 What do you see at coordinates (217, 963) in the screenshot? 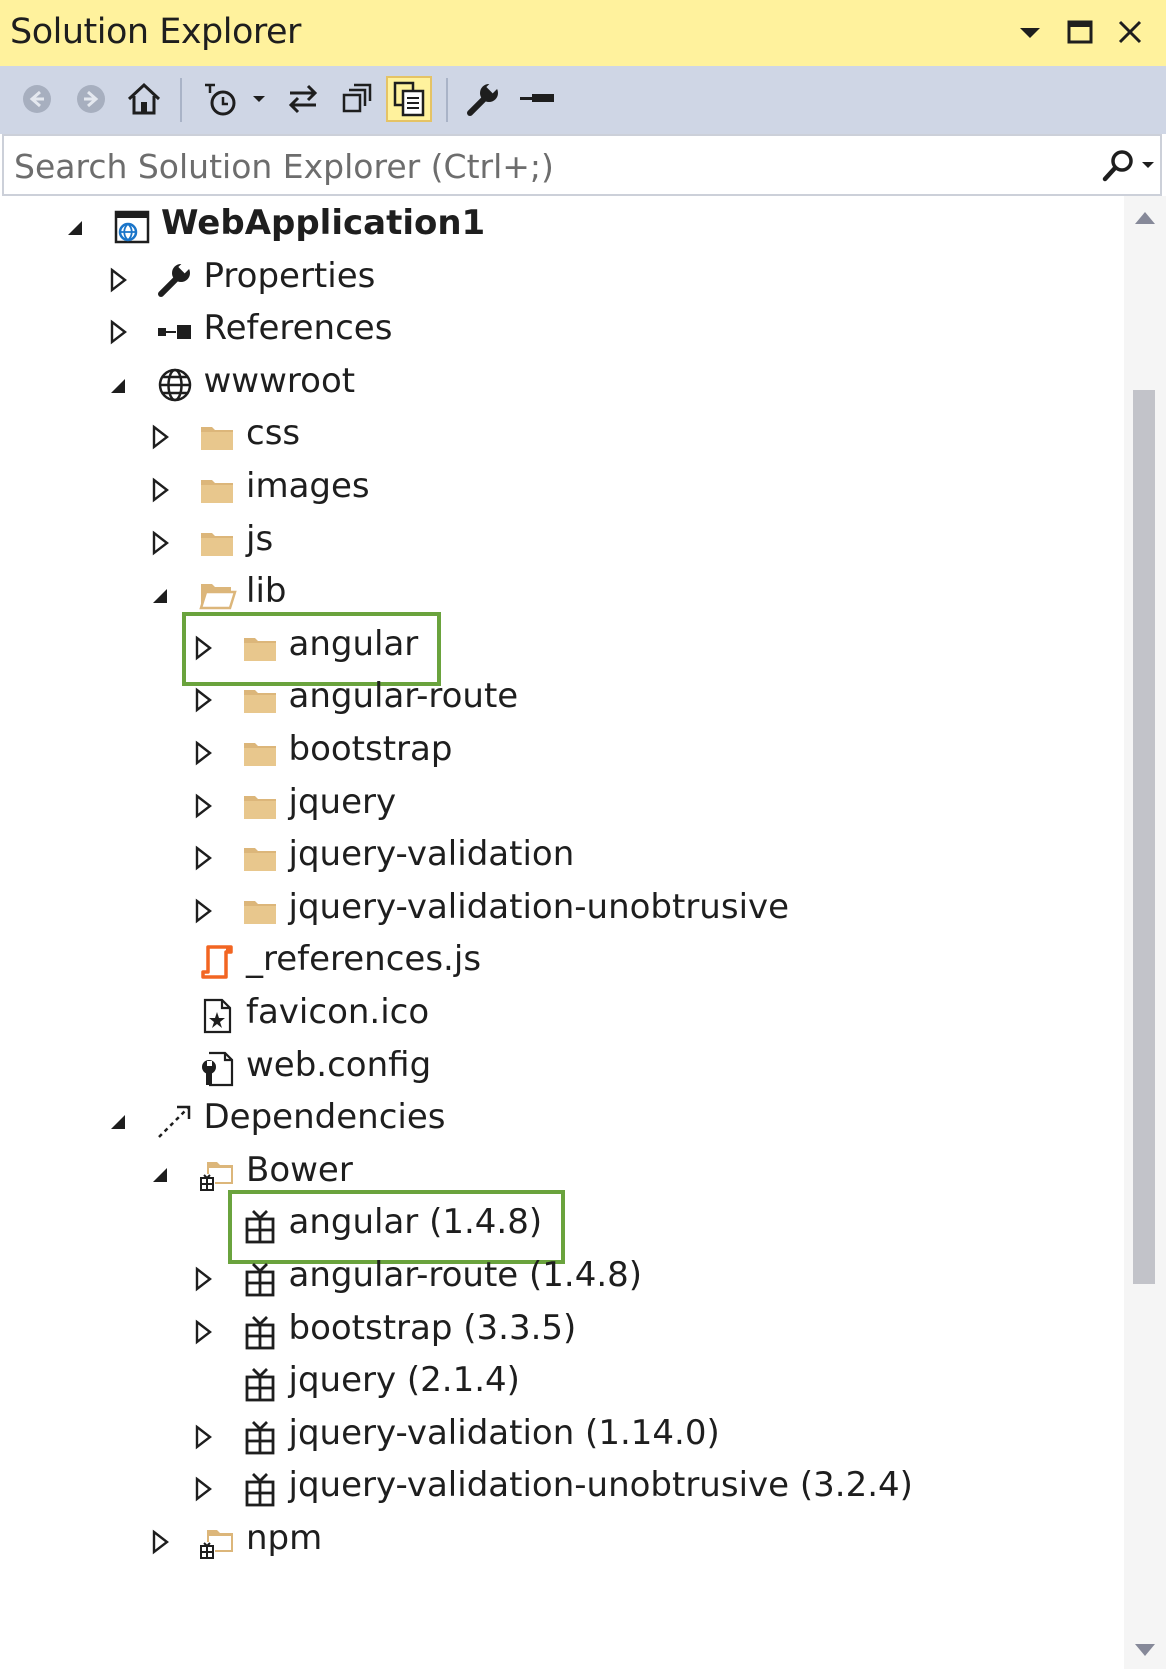
I see `js-file-icon` at bounding box center [217, 963].